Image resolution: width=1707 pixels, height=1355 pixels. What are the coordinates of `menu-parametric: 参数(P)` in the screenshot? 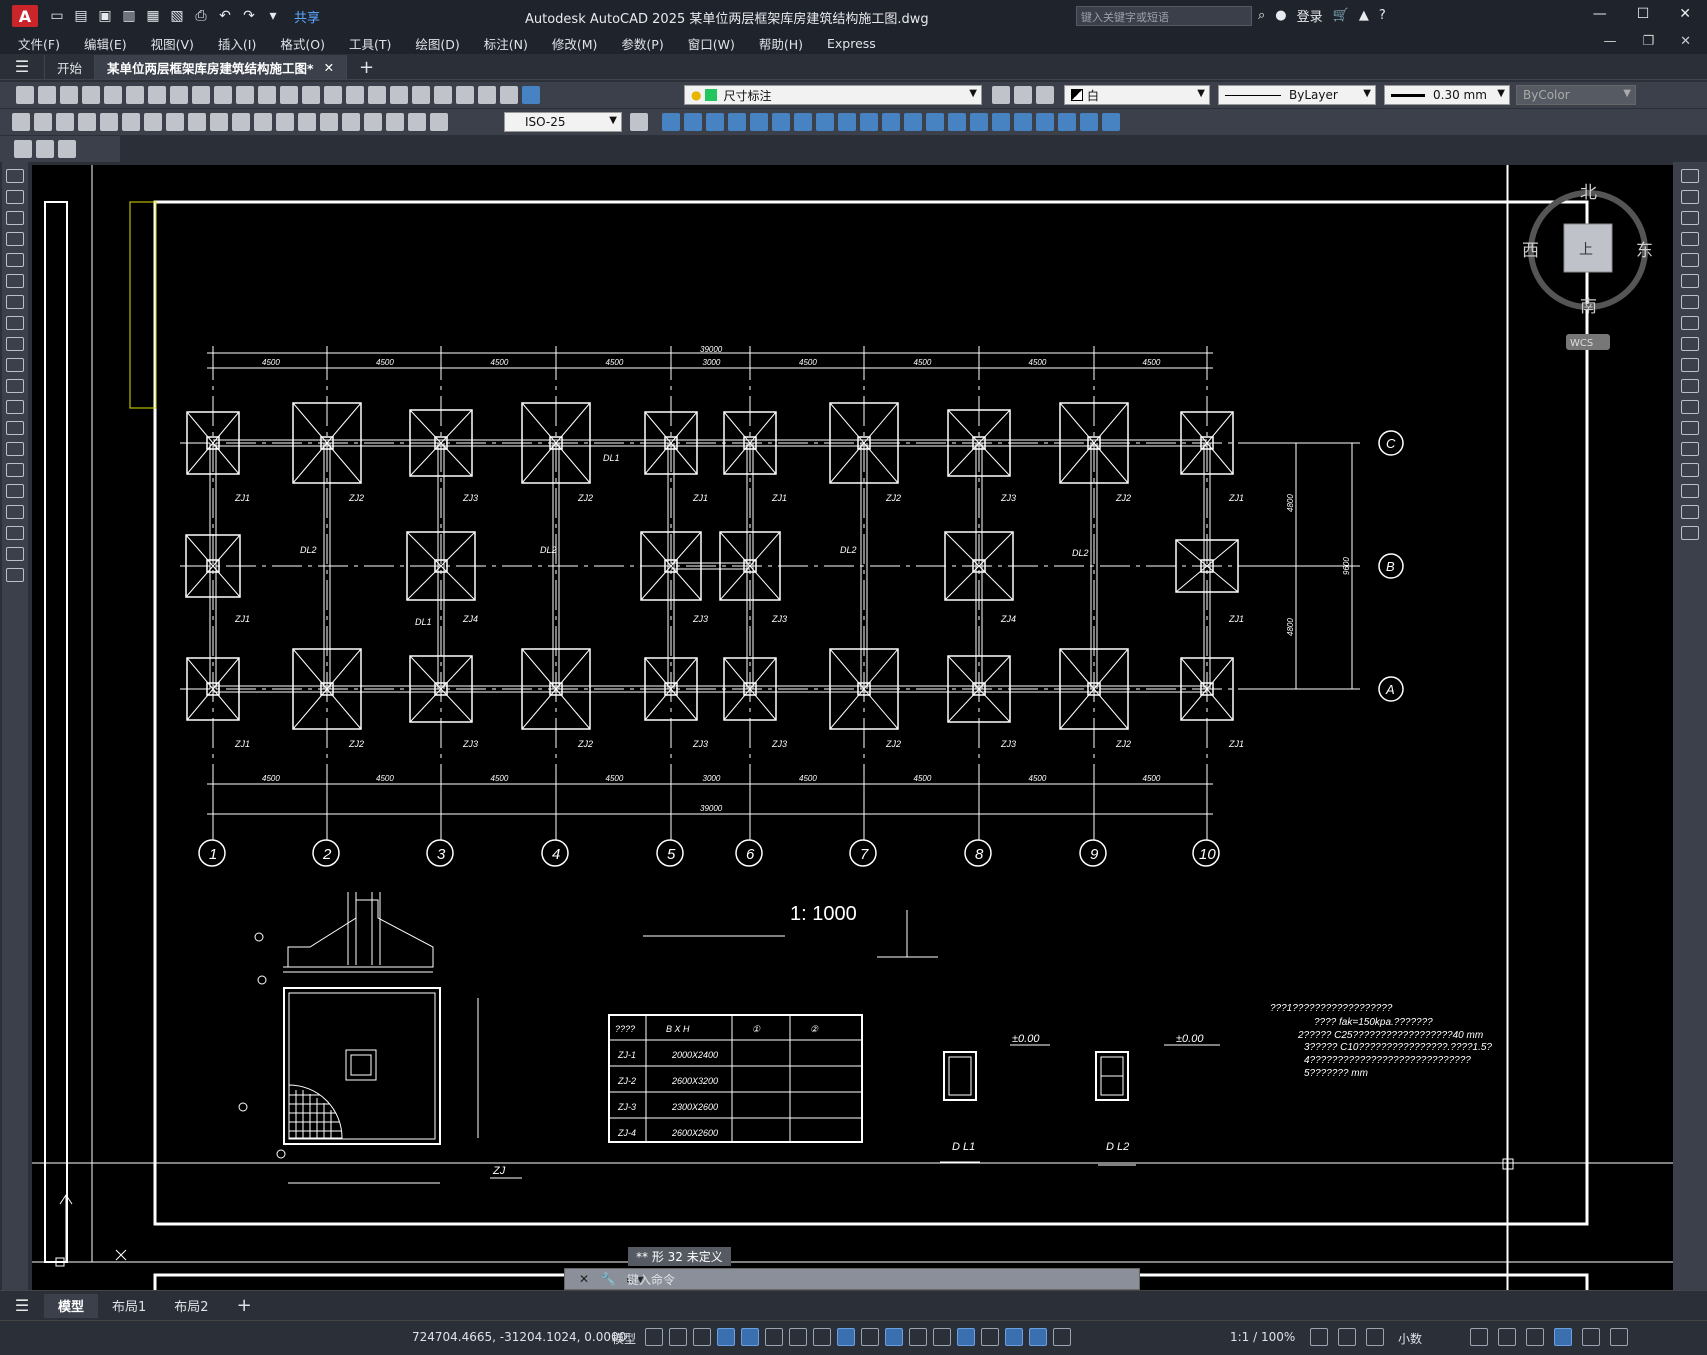 It's located at (642, 43).